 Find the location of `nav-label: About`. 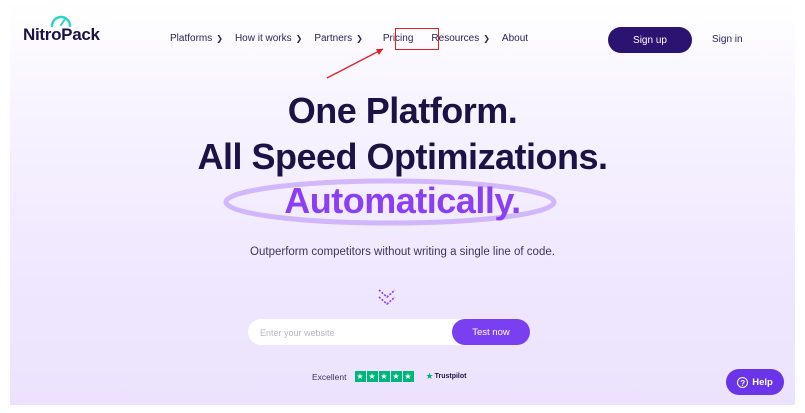

nav-label: About is located at coordinates (515, 38).